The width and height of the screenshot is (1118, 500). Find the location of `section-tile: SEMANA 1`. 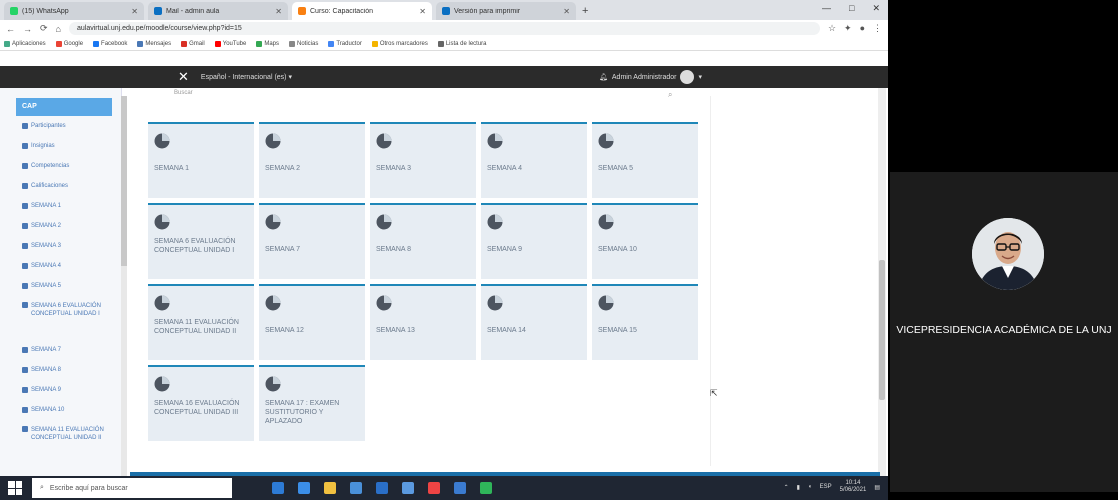

section-tile: SEMANA 1 is located at coordinates (201, 160).